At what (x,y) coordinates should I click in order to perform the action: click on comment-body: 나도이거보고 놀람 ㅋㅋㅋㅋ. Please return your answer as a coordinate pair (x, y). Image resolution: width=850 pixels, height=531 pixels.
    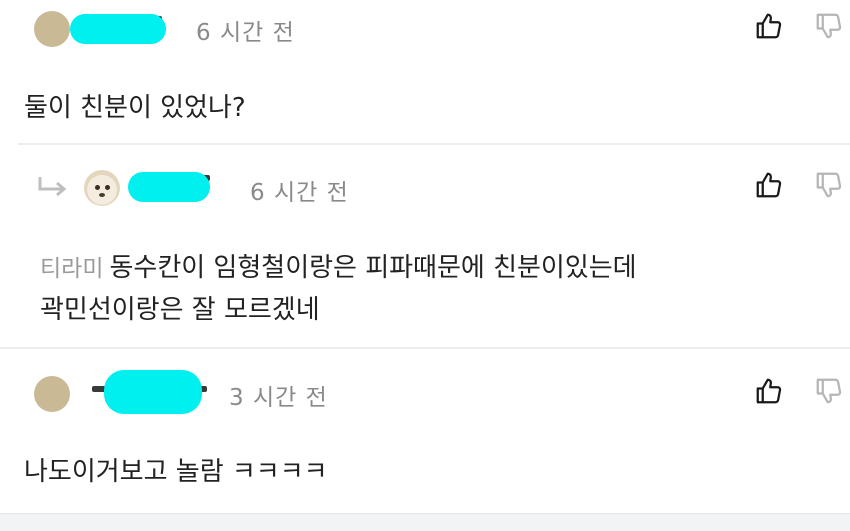
    Looking at the image, I should click on (176, 472).